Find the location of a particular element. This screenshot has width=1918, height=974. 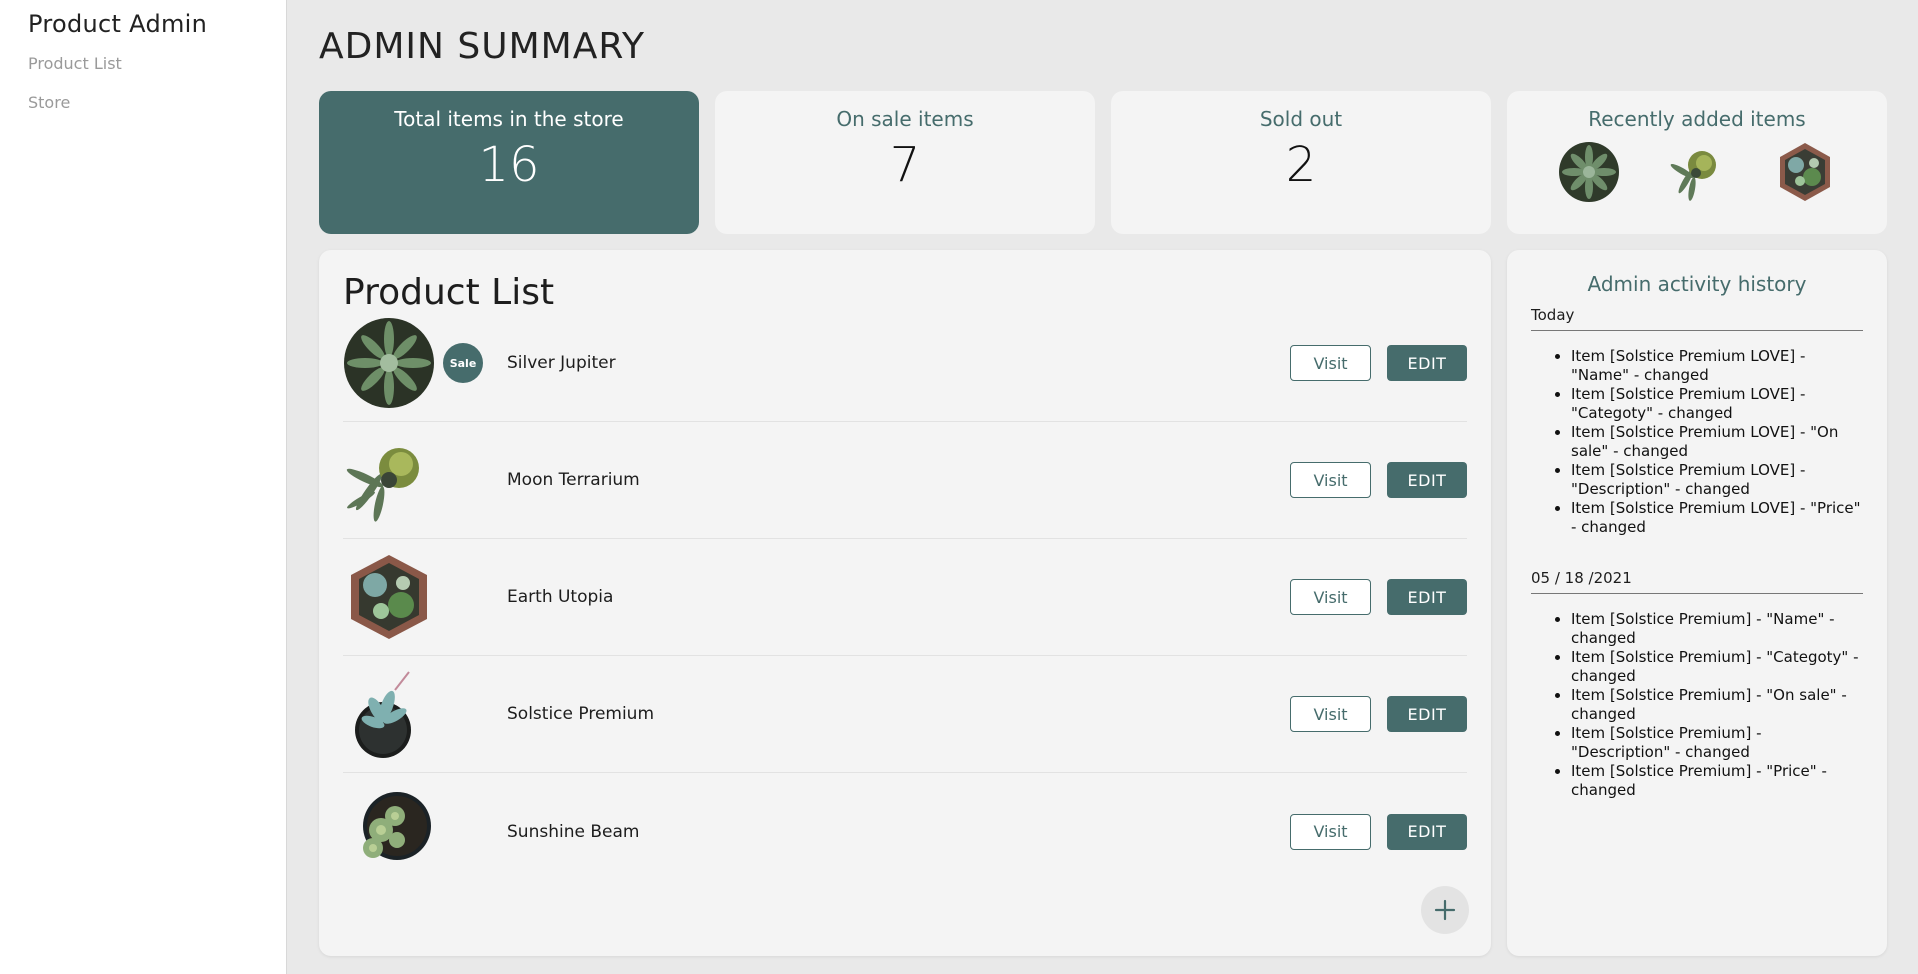

recent-thumbnails is located at coordinates (1697, 172).